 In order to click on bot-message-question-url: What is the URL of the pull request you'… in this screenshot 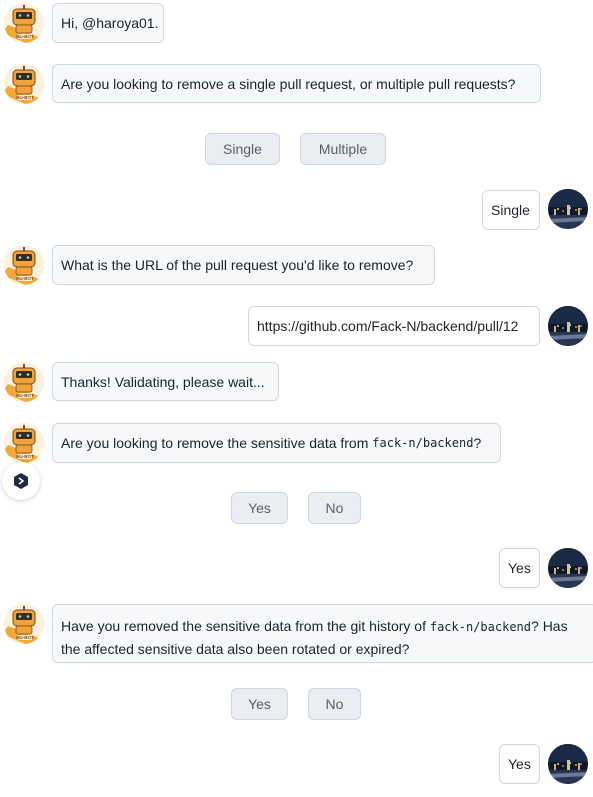, I will do `click(243, 265)`.